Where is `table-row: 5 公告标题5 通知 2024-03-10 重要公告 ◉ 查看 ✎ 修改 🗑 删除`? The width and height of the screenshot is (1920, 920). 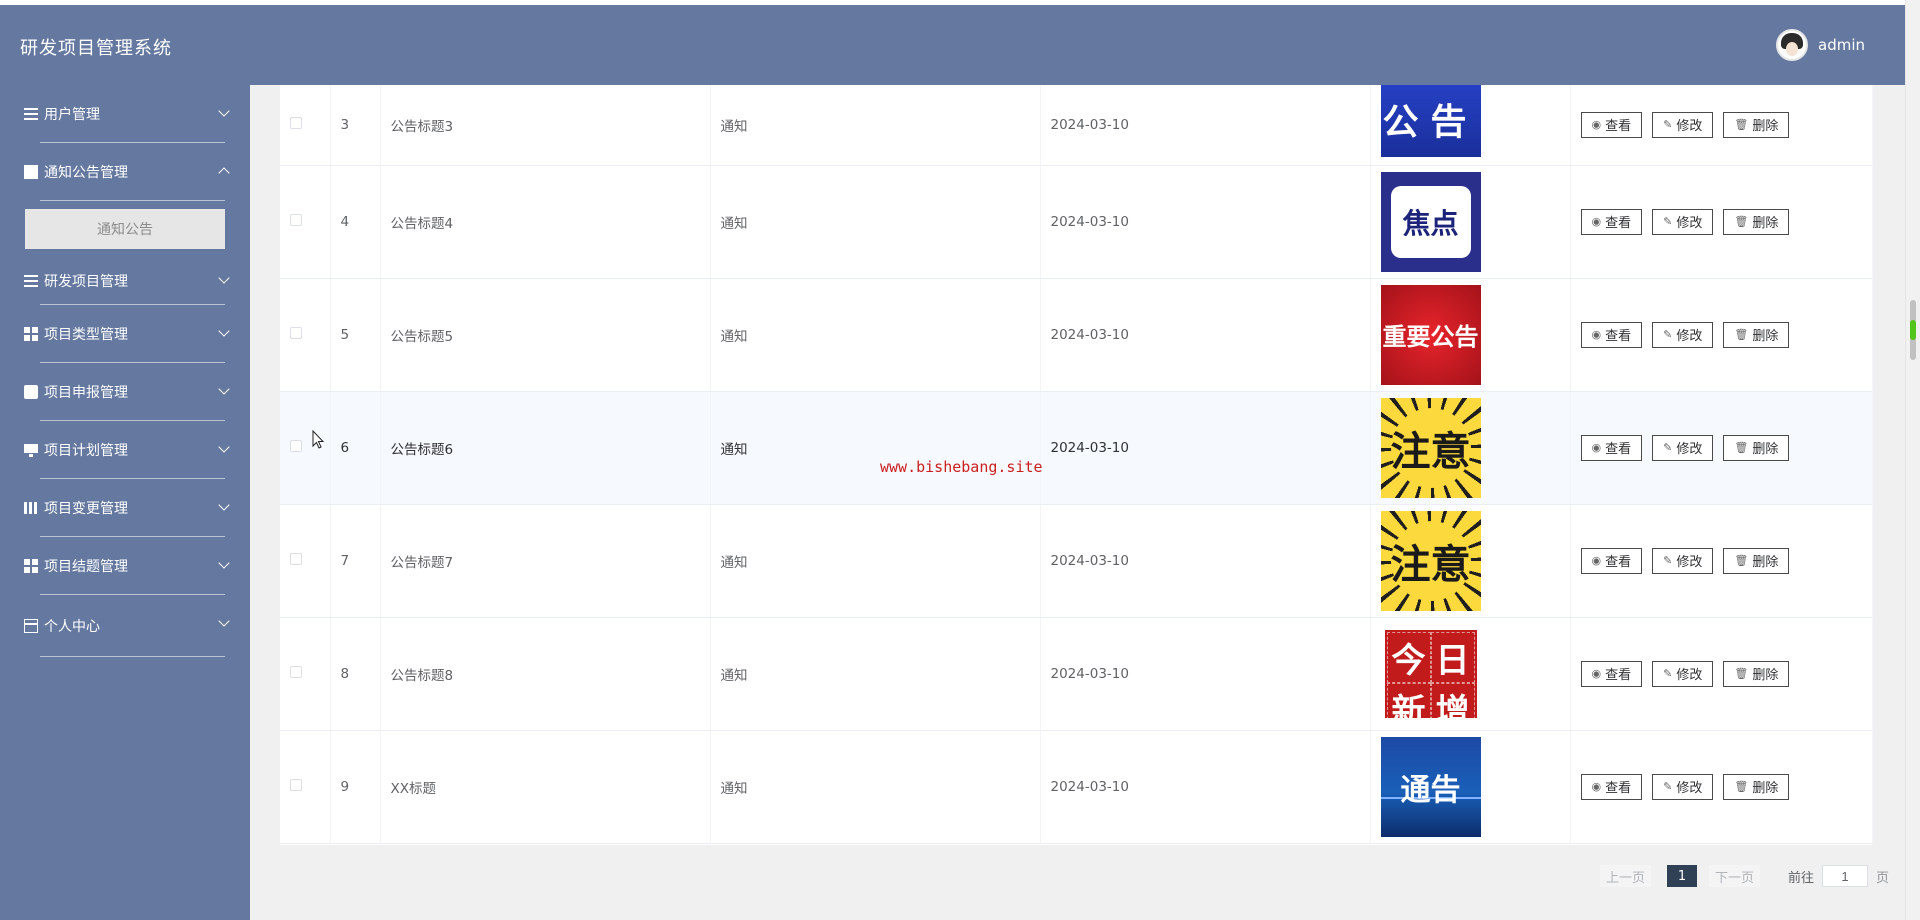 table-row: 5 公告标题5 通知 2024-03-10 重要公告 ◉ 查看 ✎ 修改 🗑 删除 is located at coordinates (1076, 335).